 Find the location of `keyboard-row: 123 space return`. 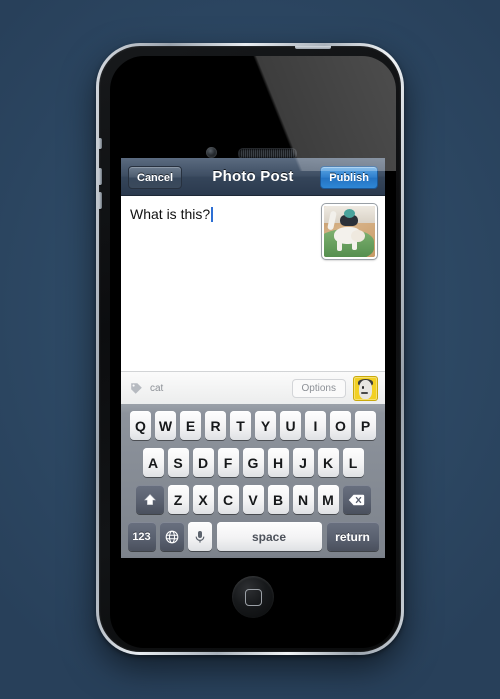

keyboard-row: 123 space return is located at coordinates (253, 536).